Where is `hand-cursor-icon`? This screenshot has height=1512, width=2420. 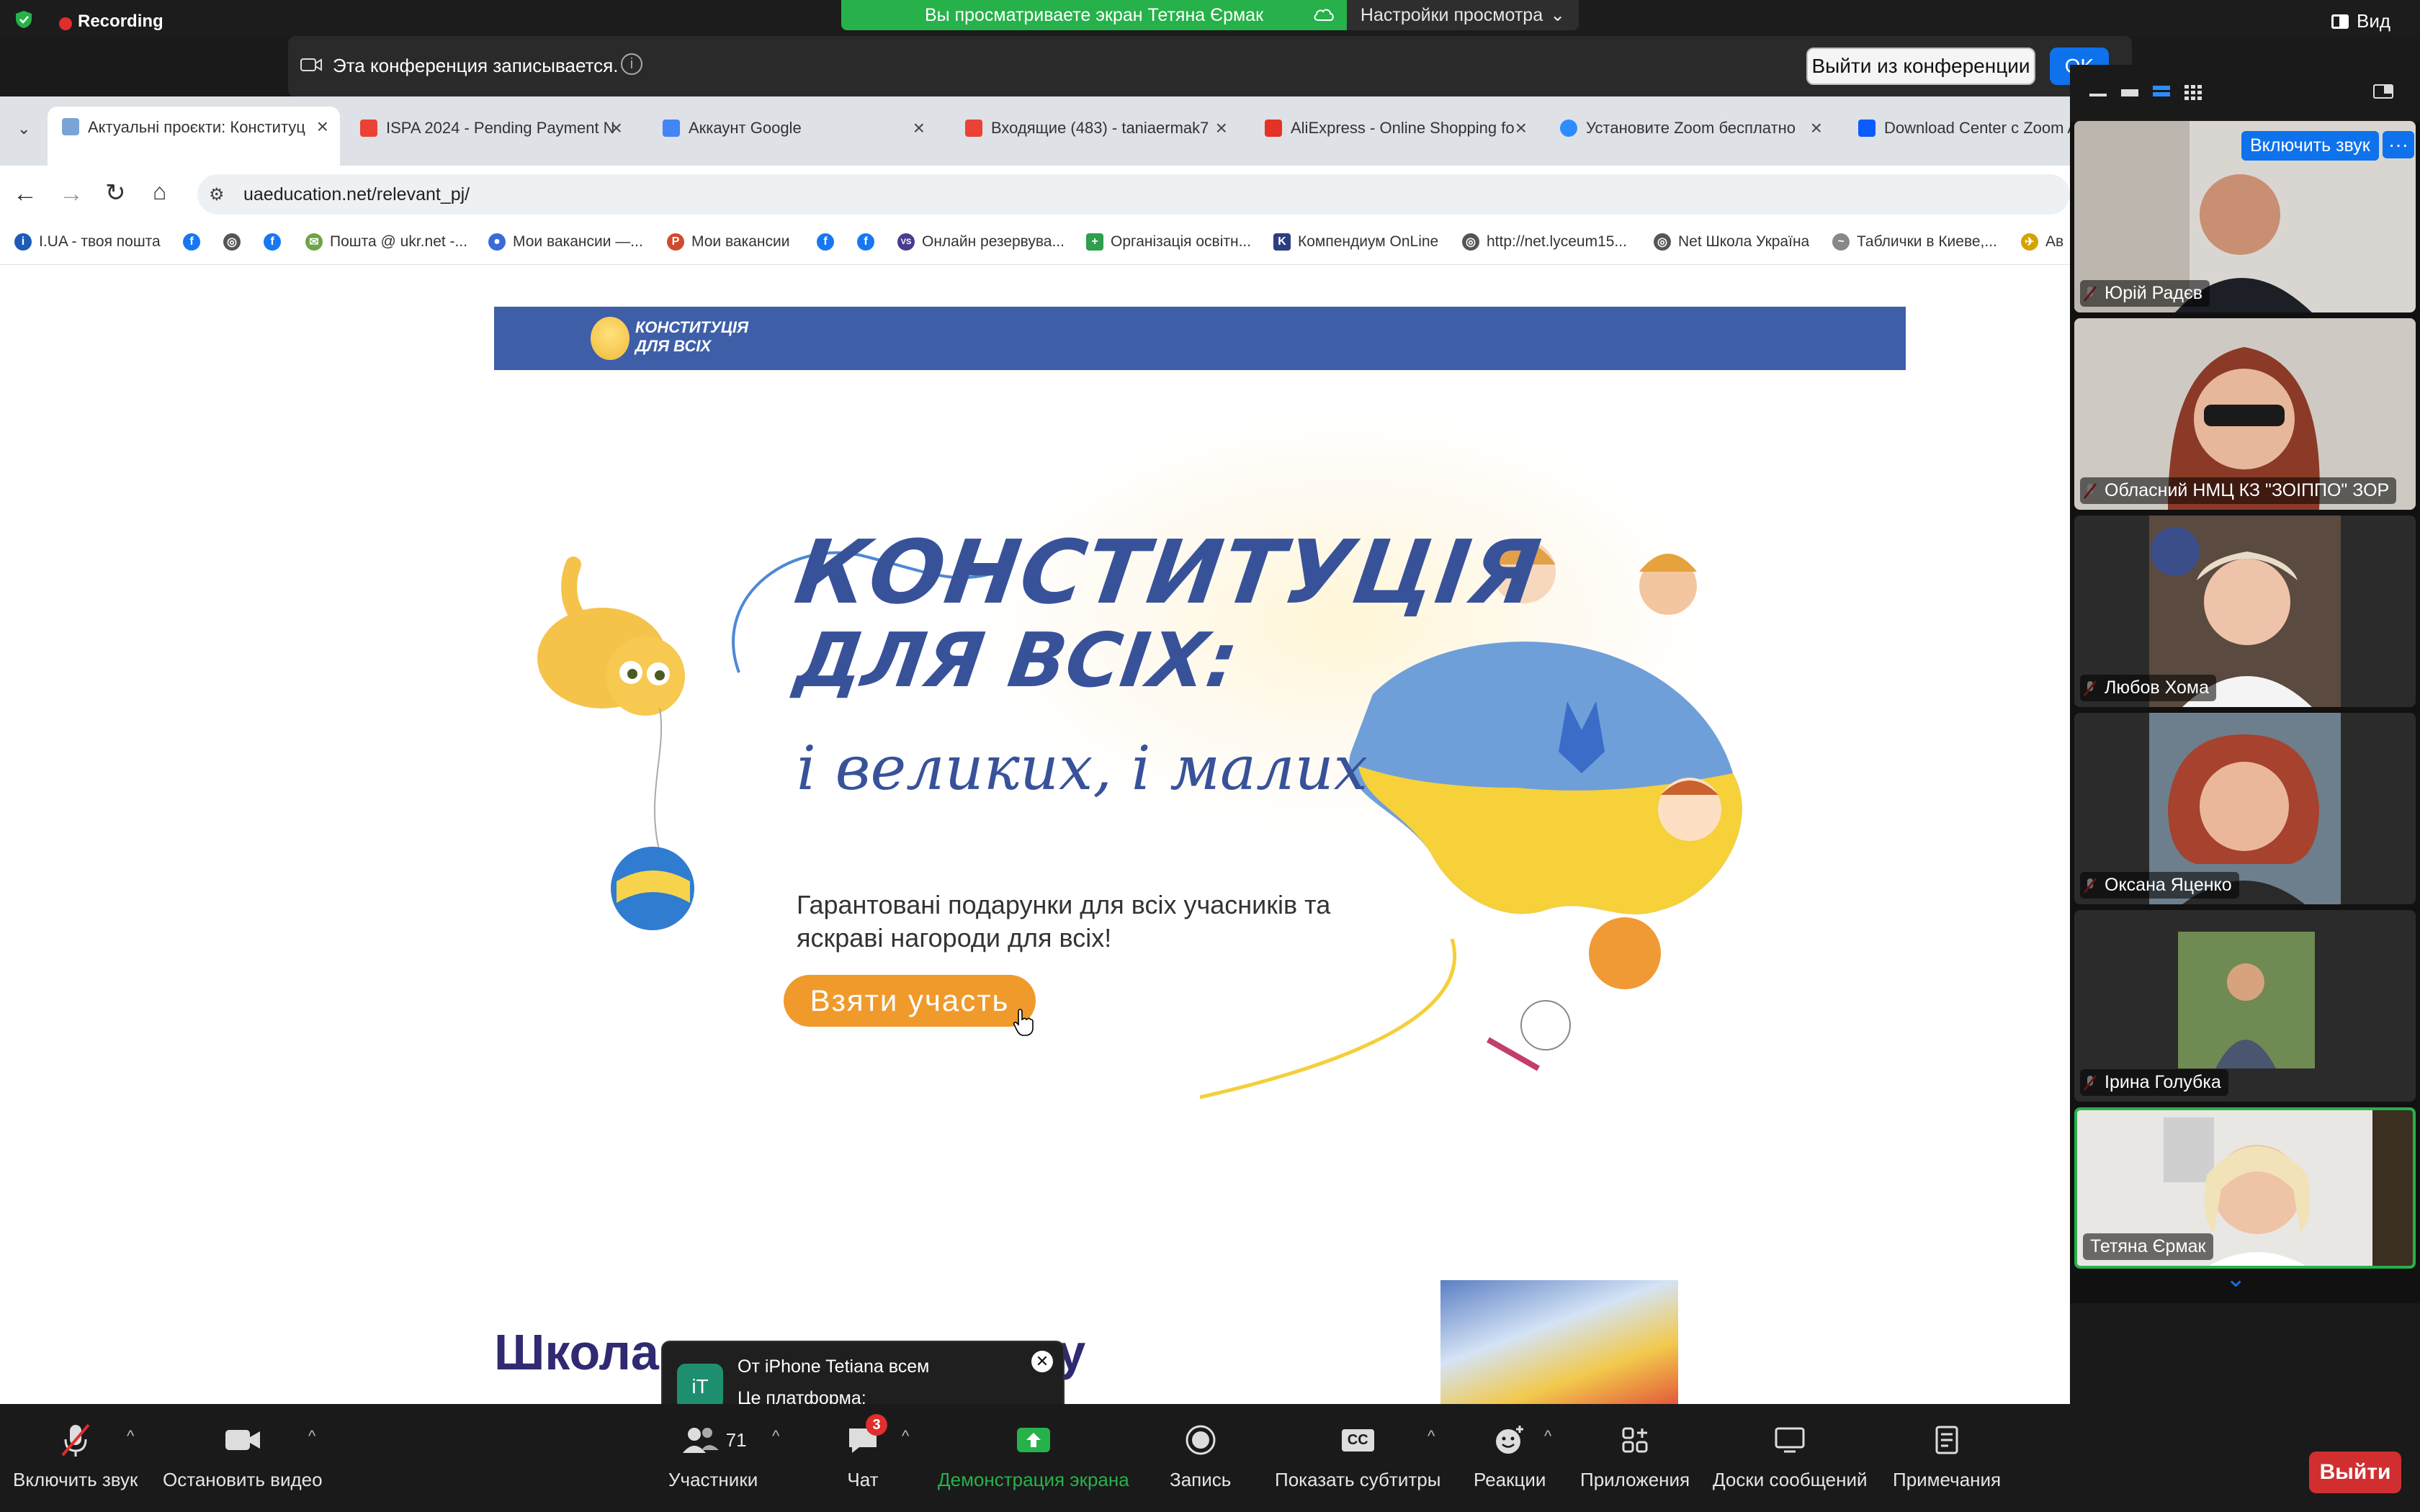
hand-cursor-icon is located at coordinates (1023, 1022).